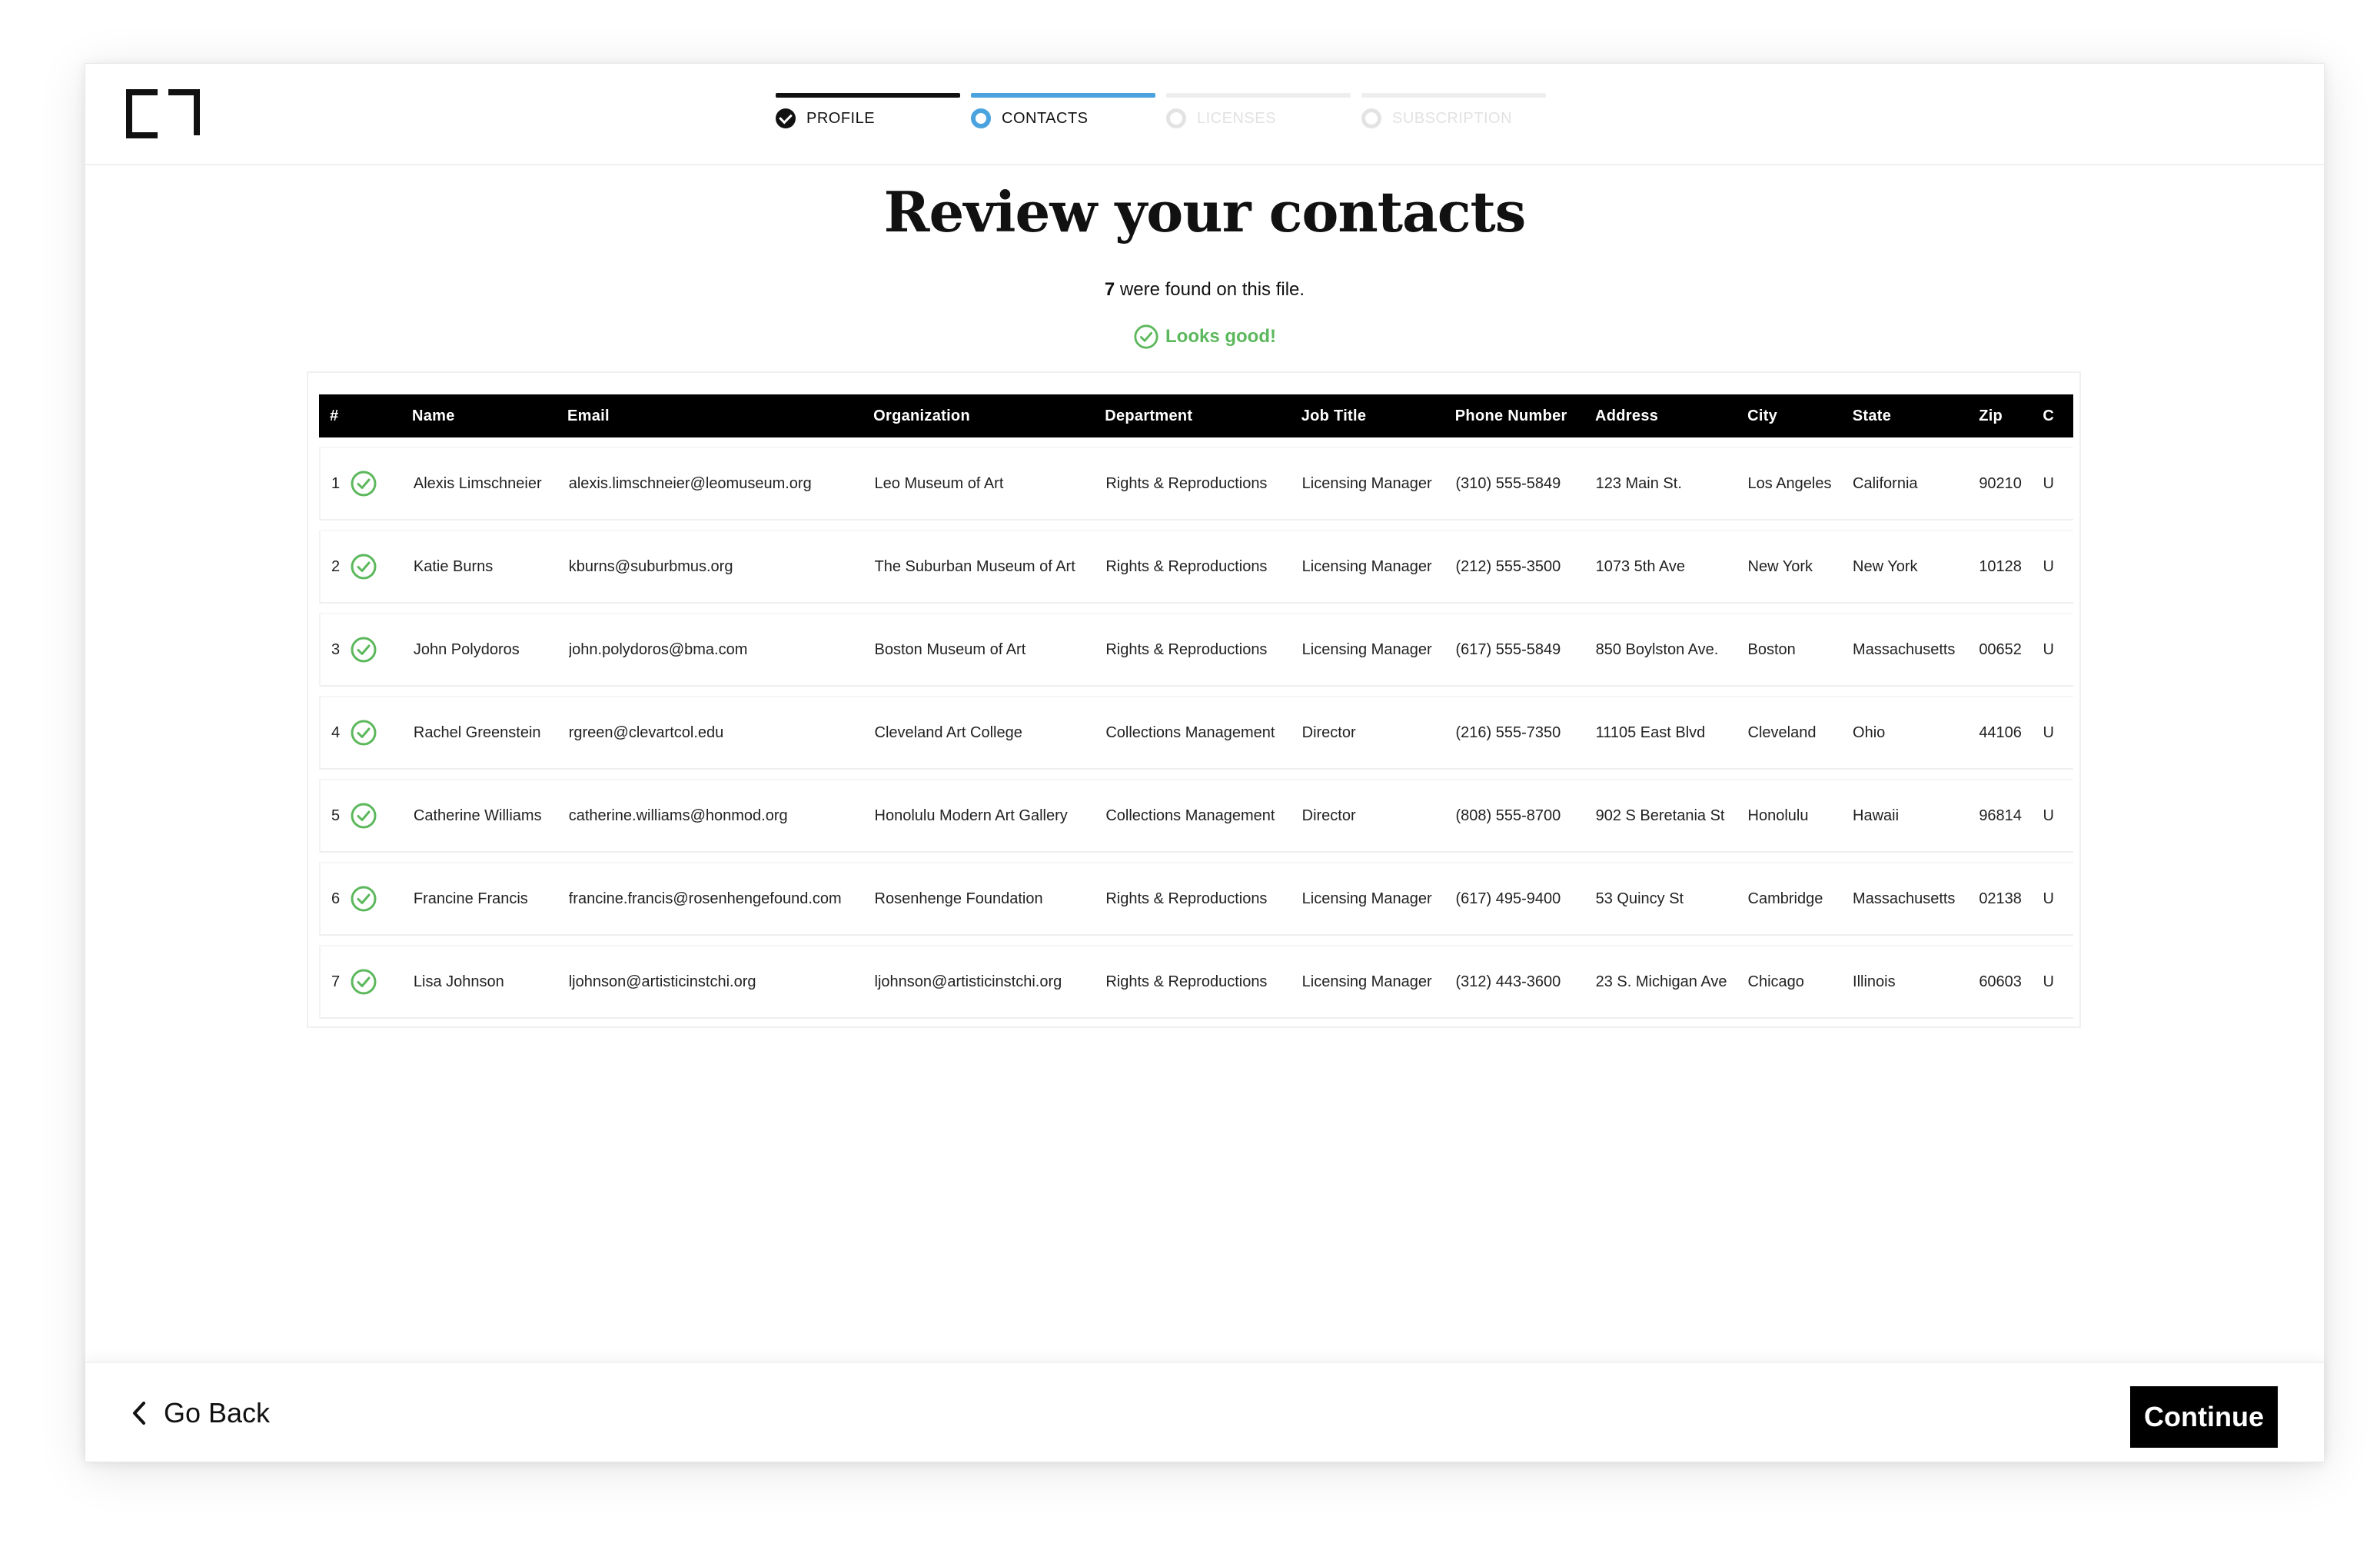 The width and height of the screenshot is (2380, 1550). Describe the element at coordinates (1671, 416) in the screenshot. I see `column-header-address: Address` at that location.